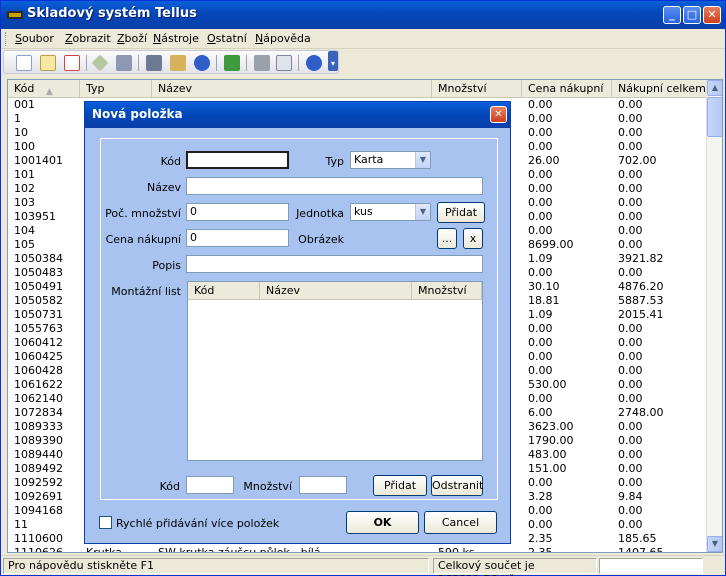 The width and height of the screenshot is (726, 576). I want to click on menu-zobrazit: Zobrazit, so click(88, 38).